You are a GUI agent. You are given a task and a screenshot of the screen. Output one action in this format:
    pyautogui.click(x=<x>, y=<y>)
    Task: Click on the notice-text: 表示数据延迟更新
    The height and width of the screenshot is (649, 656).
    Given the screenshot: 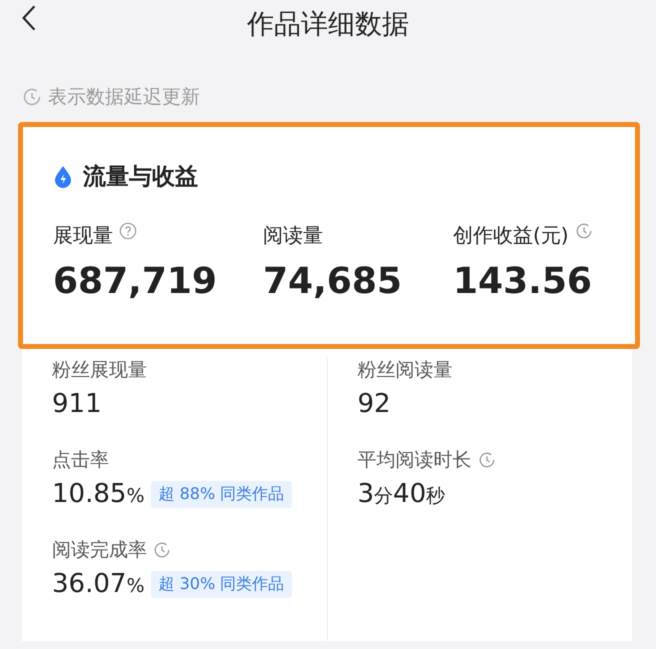 What is the action you would take?
    pyautogui.click(x=124, y=97)
    